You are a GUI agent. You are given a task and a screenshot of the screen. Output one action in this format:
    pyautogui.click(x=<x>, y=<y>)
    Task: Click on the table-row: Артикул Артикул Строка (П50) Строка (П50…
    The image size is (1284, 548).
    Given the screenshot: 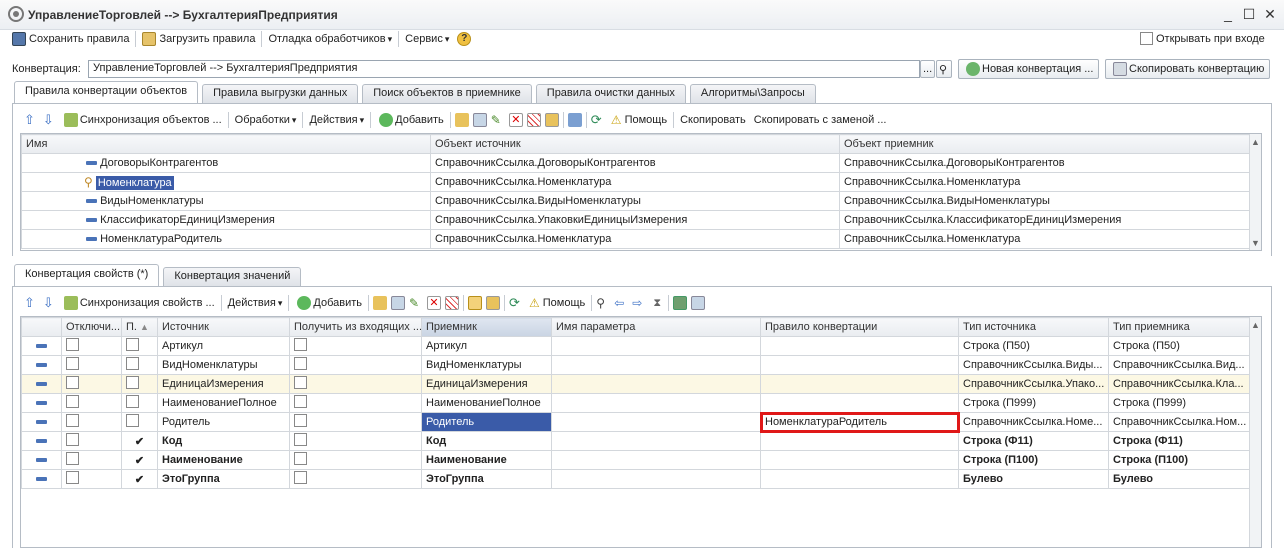 What is the action you would take?
    pyautogui.click(x=635, y=346)
    